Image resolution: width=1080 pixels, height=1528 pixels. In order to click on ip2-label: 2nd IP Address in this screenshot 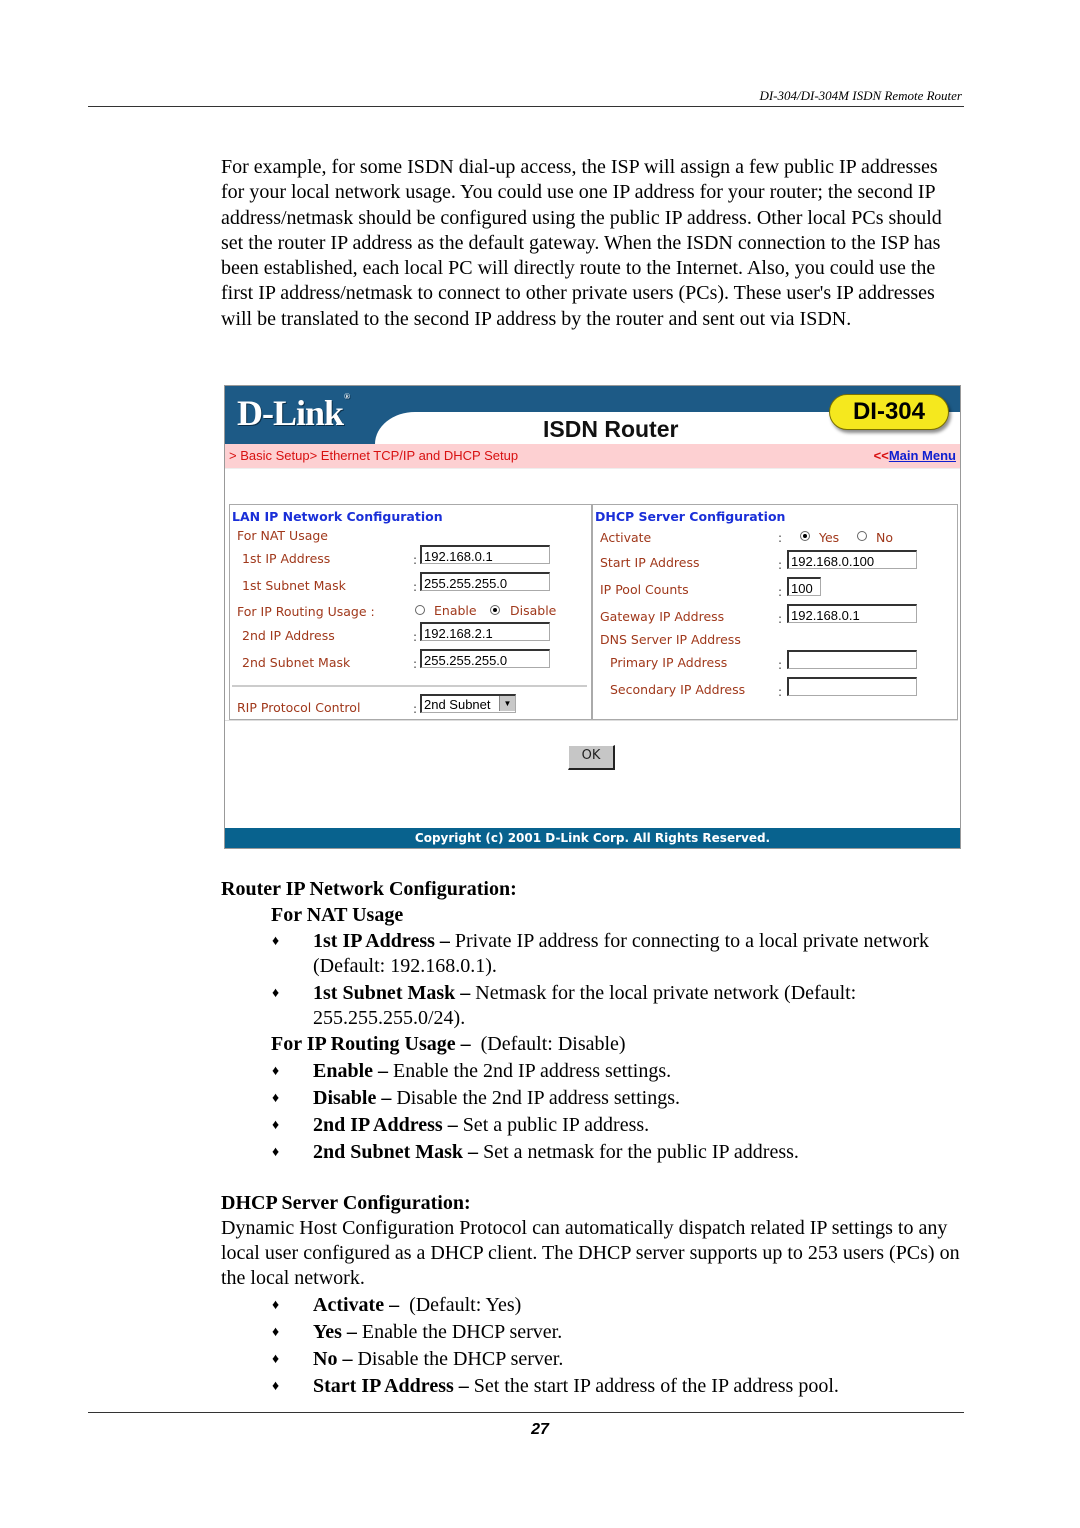, I will do `click(288, 635)`.